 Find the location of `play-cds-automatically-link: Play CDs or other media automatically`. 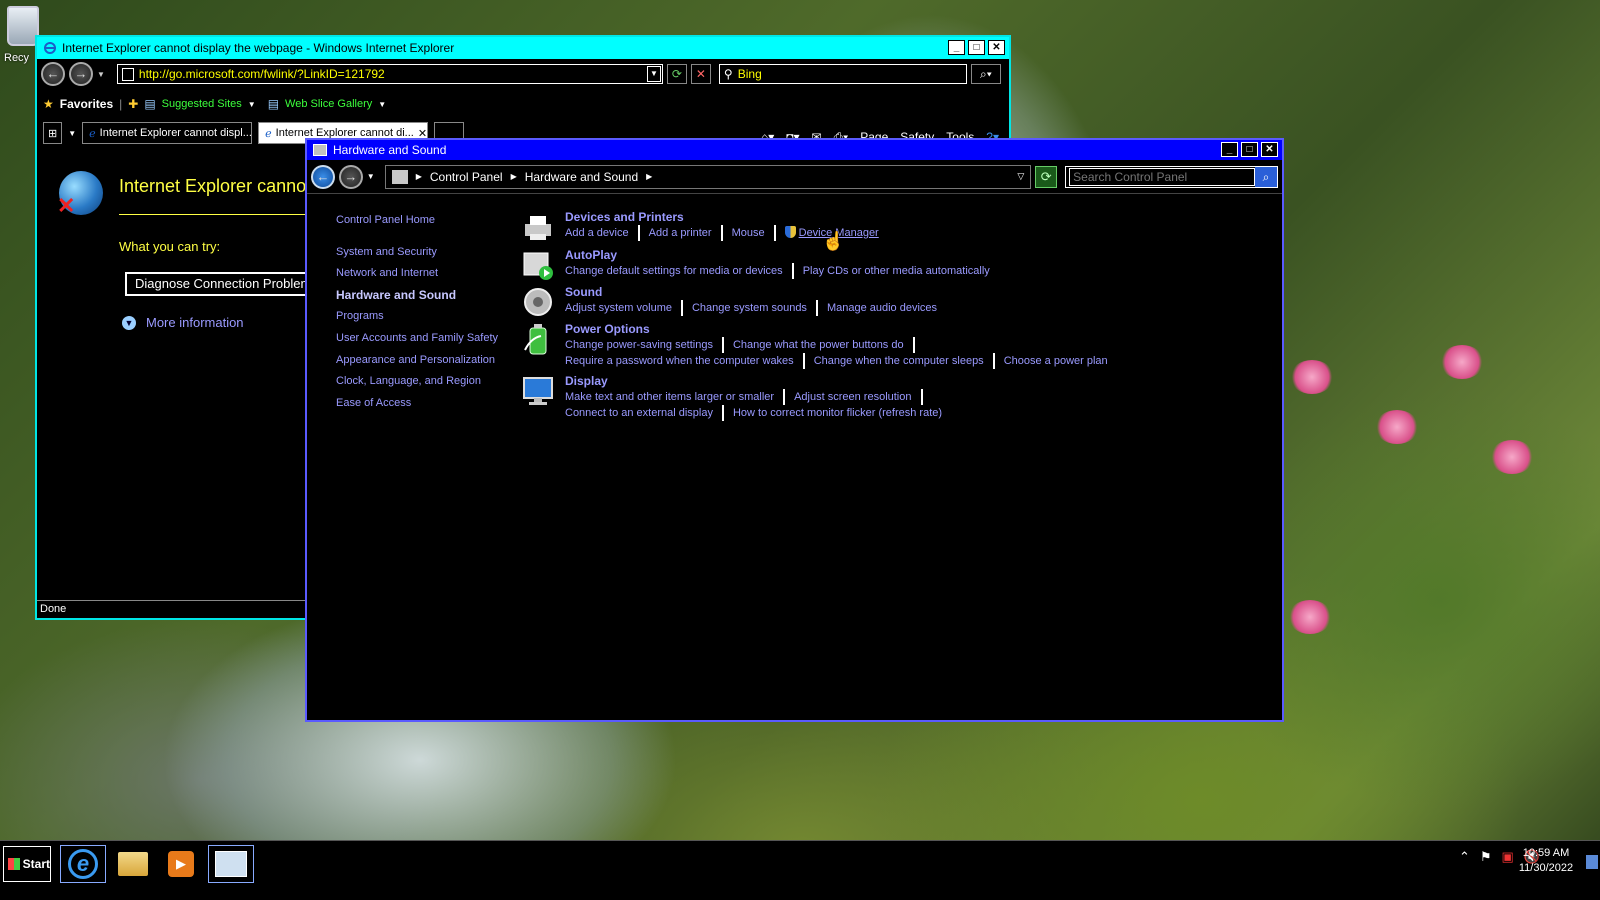

play-cds-automatically-link: Play CDs or other media automatically is located at coordinates (901, 271).